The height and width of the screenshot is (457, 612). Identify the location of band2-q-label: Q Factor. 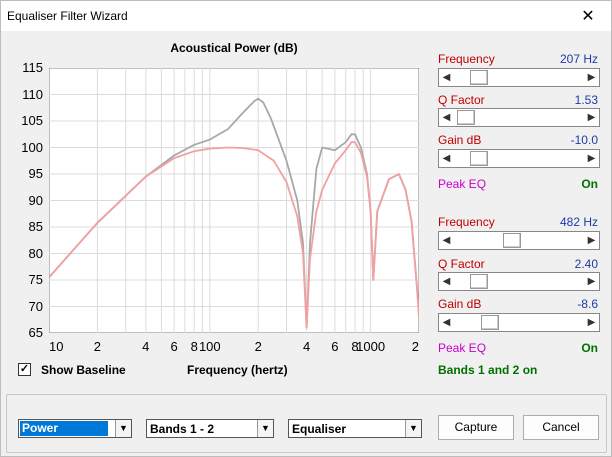
(461, 264).